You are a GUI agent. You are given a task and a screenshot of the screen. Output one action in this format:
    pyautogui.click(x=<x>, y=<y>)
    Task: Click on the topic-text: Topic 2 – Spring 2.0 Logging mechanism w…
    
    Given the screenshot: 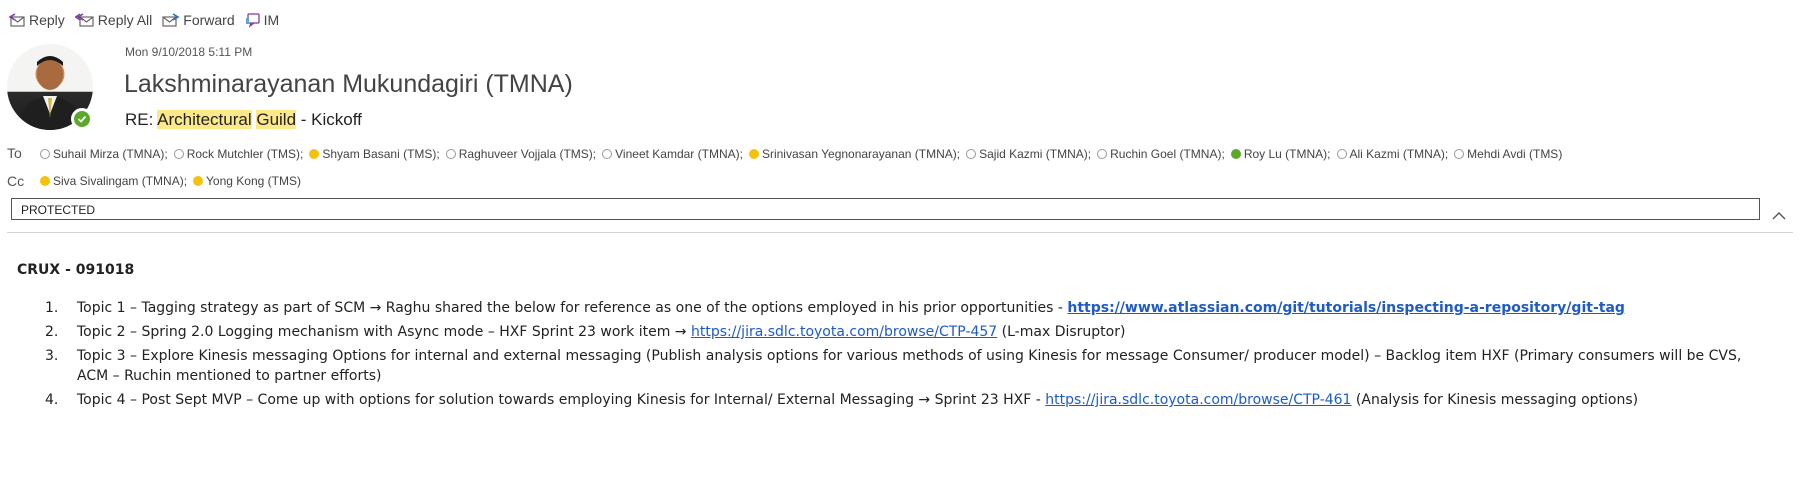 What is the action you would take?
    pyautogui.click(x=927, y=332)
    